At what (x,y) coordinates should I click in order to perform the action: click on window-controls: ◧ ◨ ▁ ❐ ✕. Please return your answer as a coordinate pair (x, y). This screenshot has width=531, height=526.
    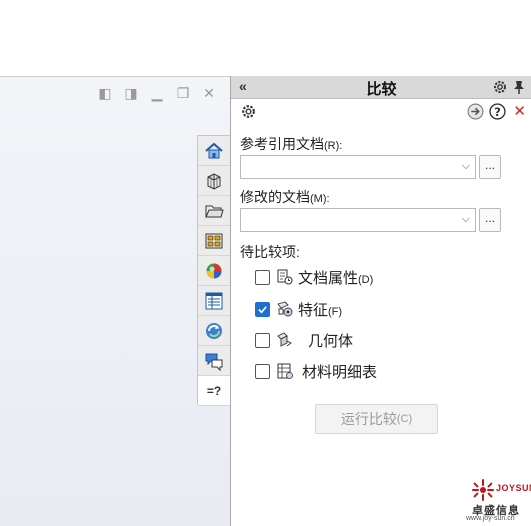
    Looking at the image, I should click on (157, 93).